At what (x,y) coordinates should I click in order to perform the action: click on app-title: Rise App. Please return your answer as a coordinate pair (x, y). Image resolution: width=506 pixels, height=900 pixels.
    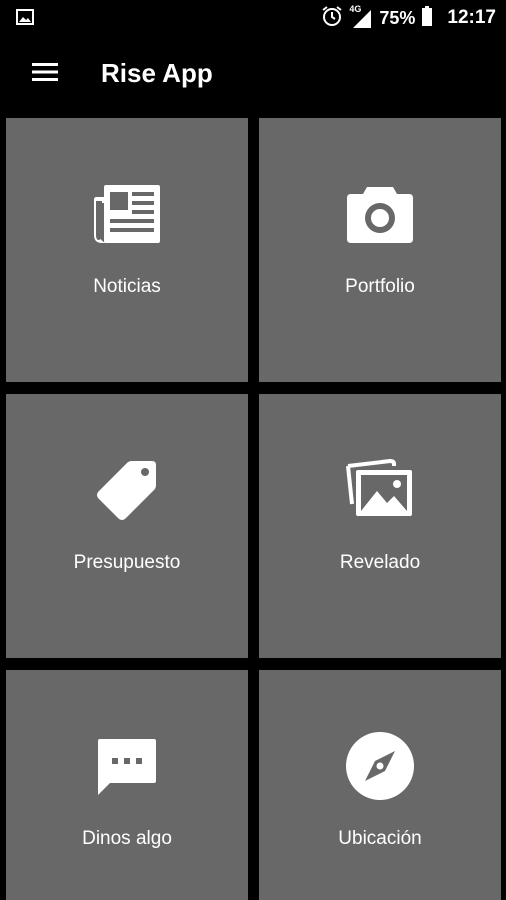
    Looking at the image, I should click on (157, 73).